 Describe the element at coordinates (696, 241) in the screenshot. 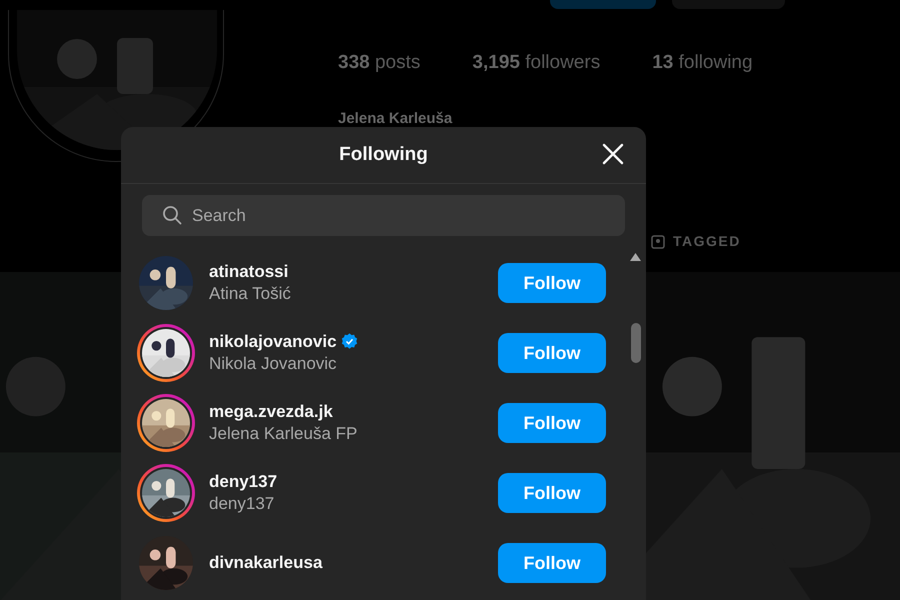

I see `profile-tab: TAGGED` at that location.